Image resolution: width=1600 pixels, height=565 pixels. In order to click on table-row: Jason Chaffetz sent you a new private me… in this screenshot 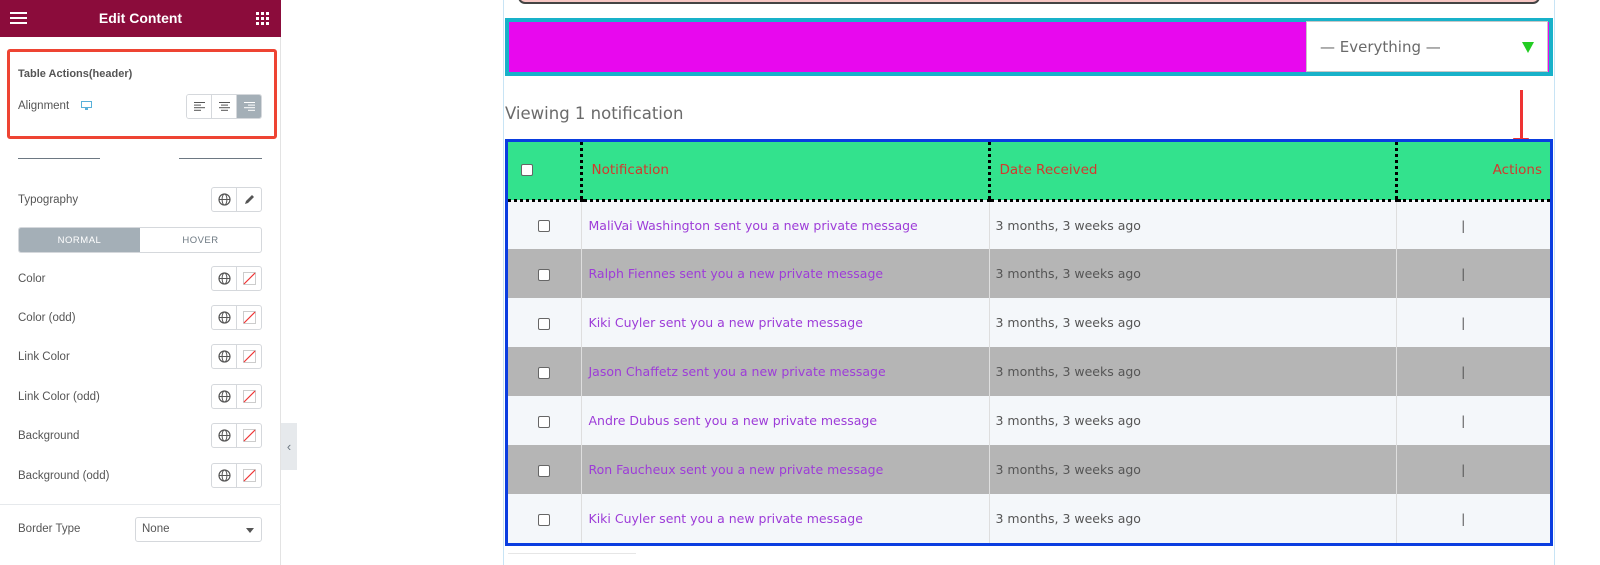, I will do `click(1029, 371)`.